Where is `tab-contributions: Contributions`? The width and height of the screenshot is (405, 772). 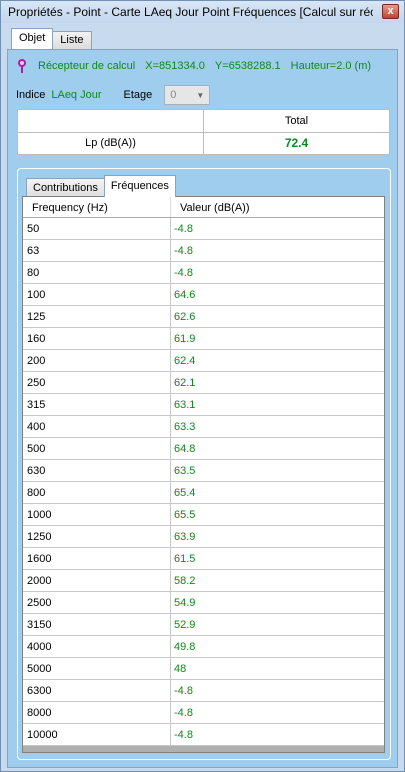
tab-contributions: Contributions is located at coordinates (65, 187).